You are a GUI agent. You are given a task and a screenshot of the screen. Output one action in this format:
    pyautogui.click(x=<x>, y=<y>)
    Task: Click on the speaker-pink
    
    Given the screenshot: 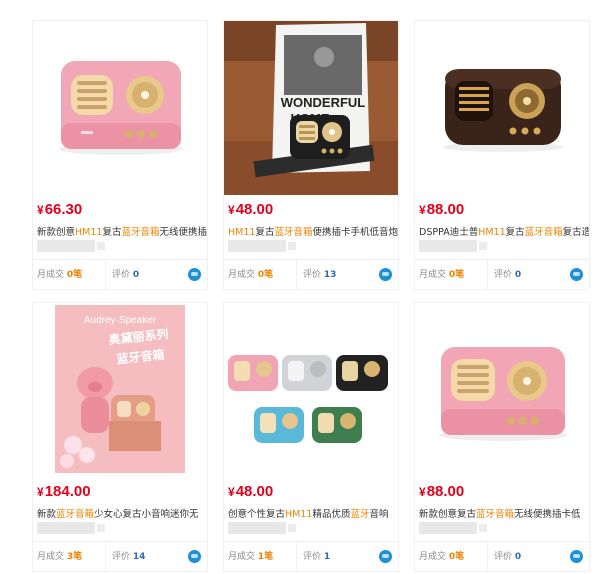 What is the action you would take?
    pyautogui.click(x=253, y=373)
    